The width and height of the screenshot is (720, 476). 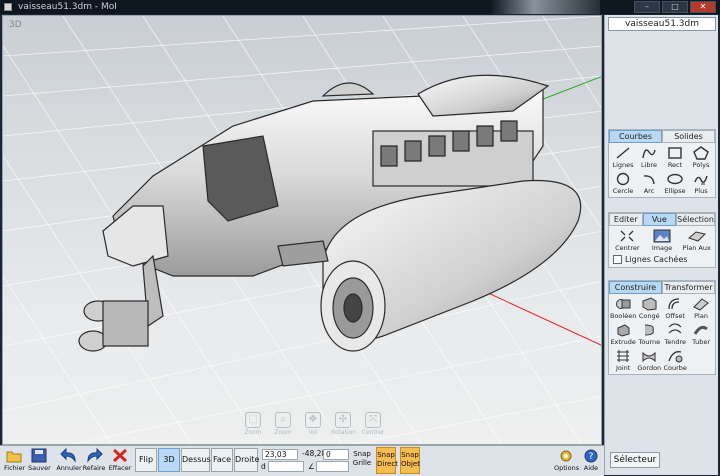 What do you see at coordinates (635, 287) in the screenshot?
I see `tab-construire: Construire` at bounding box center [635, 287].